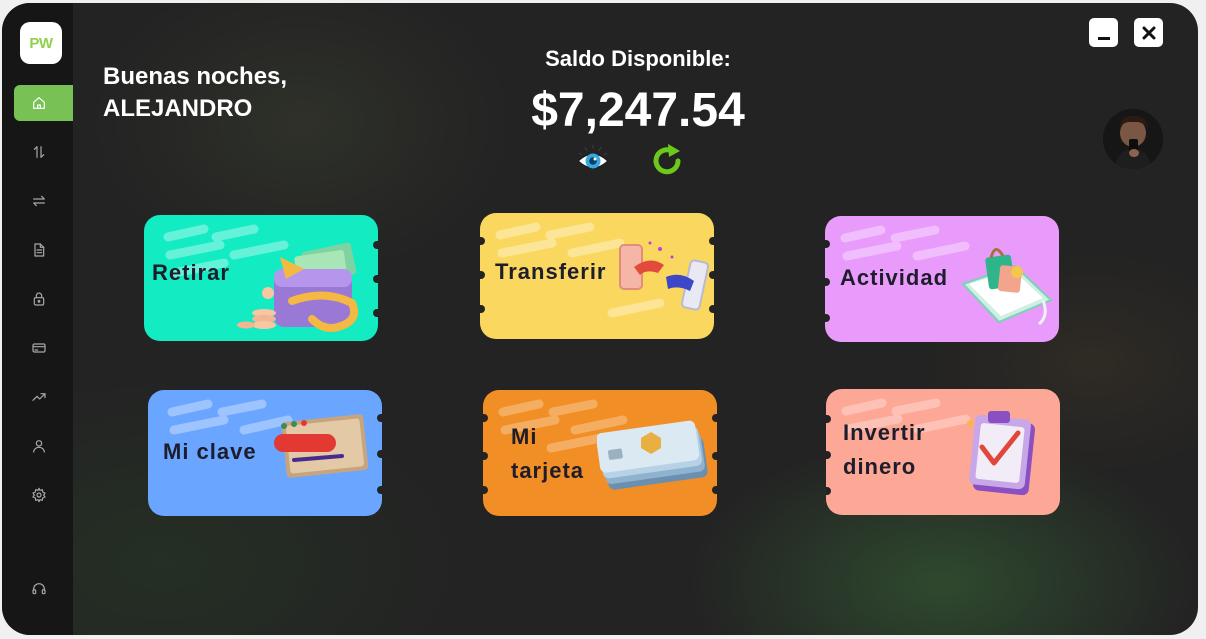 The image size is (1206, 639). Describe the element at coordinates (38, 495) in the screenshot. I see `gear-icon` at that location.